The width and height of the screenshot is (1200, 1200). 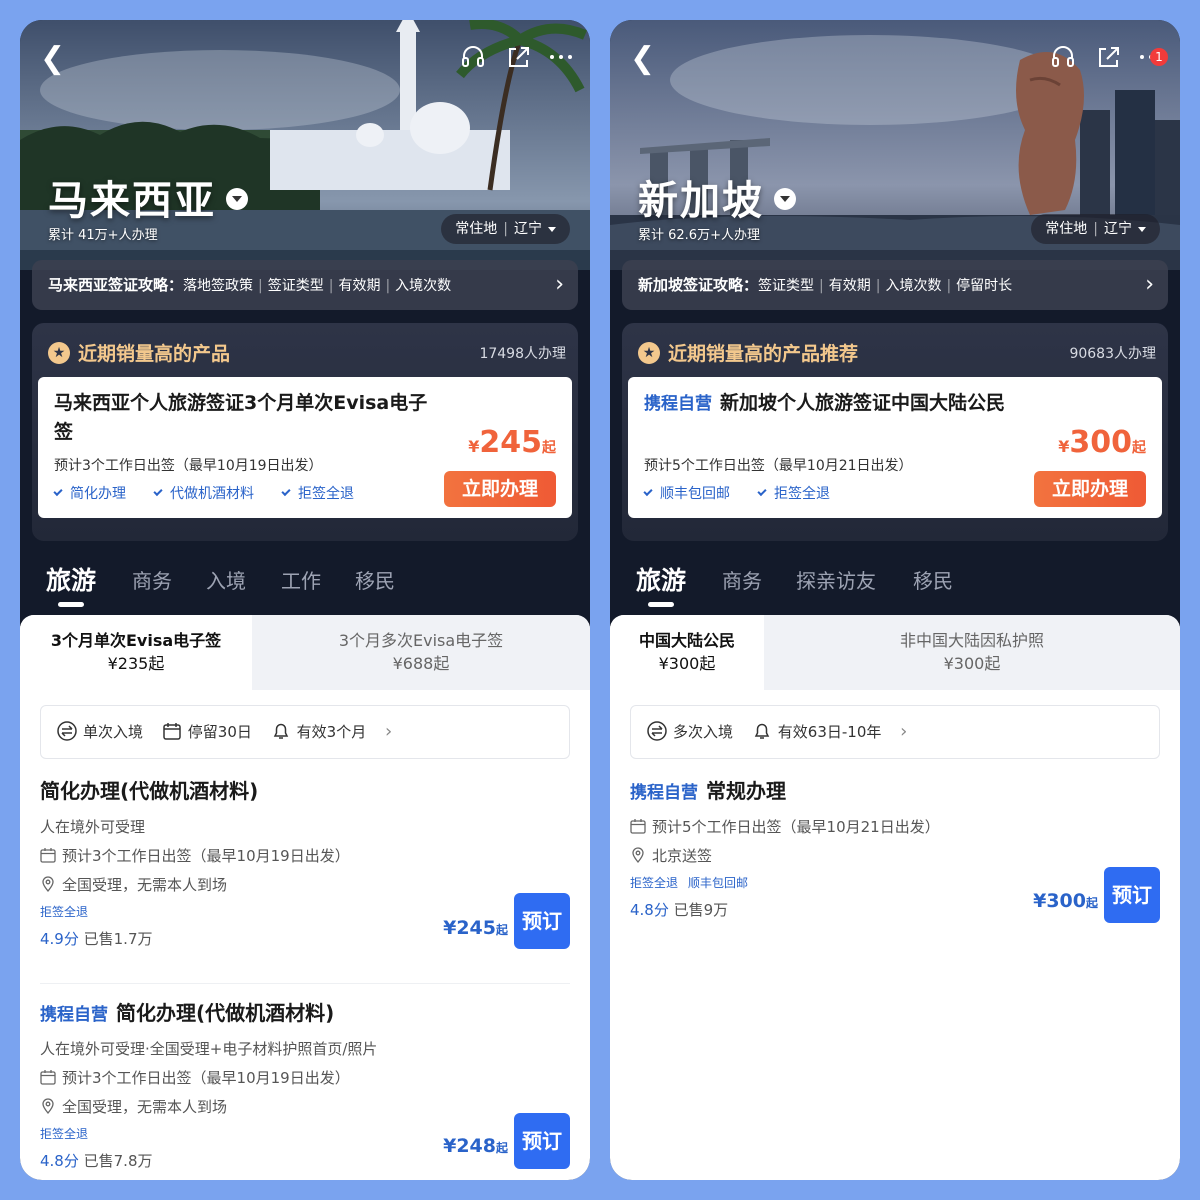 I want to click on tab-family-visit: 探亲访友, so click(x=836, y=579).